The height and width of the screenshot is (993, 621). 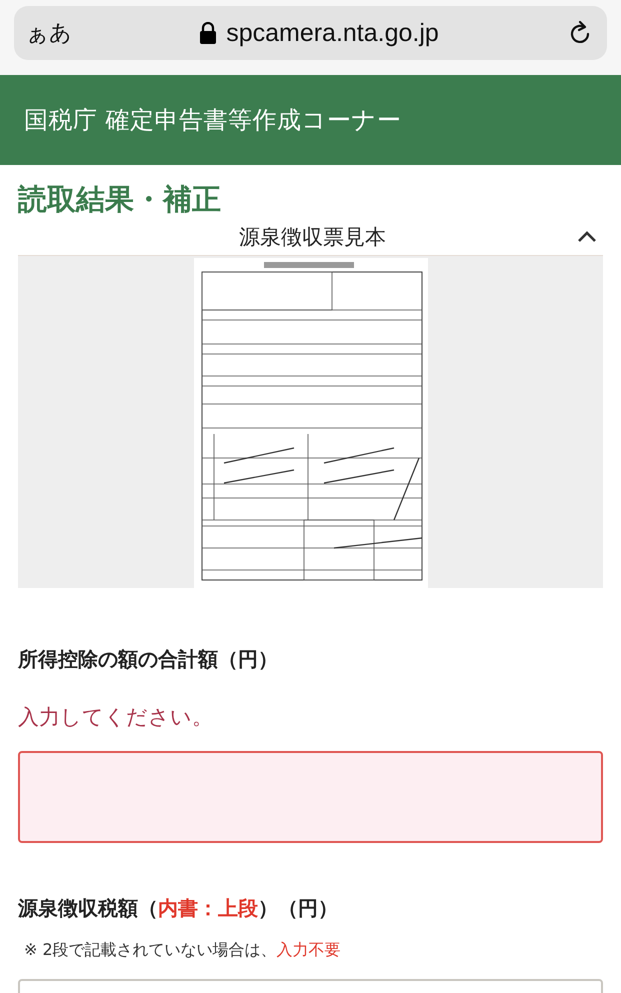 What do you see at coordinates (310, 237) in the screenshot?
I see `sample-panel-header: 源泉徴収票見本` at bounding box center [310, 237].